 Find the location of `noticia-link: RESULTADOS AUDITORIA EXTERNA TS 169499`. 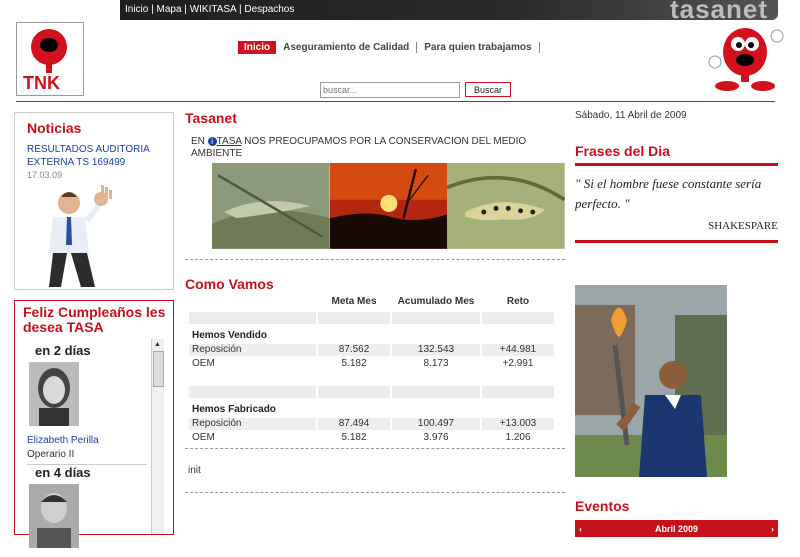

noticia-link: RESULTADOS AUDITORIA EXTERNA TS 169499 is located at coordinates (97, 156).